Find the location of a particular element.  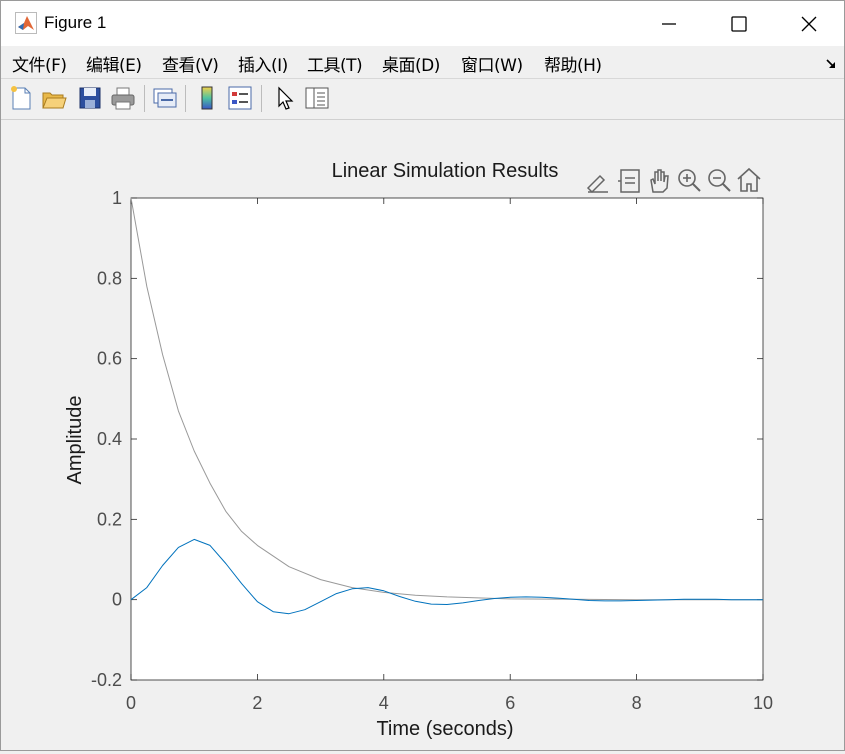

legend-icon is located at coordinates (240, 98).